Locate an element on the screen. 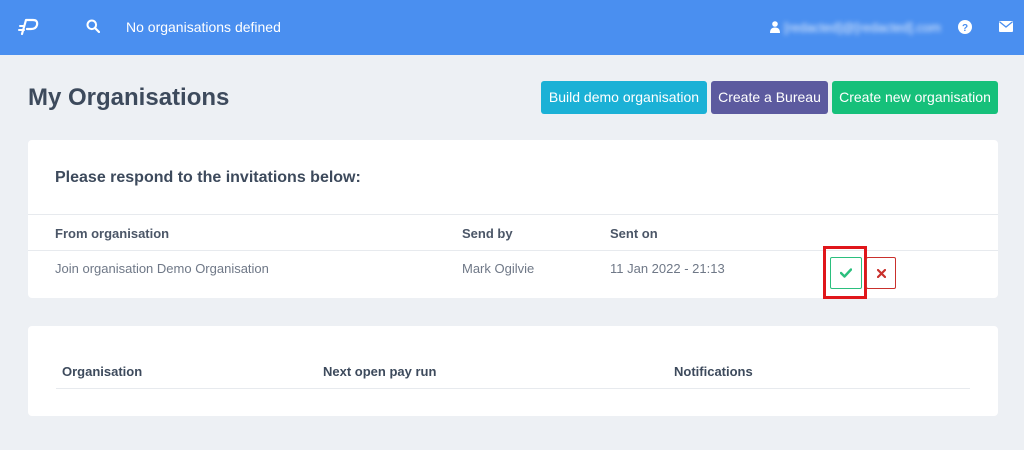 The width and height of the screenshot is (1024, 450). create-bureau-button: Create a Bureau is located at coordinates (769, 97).